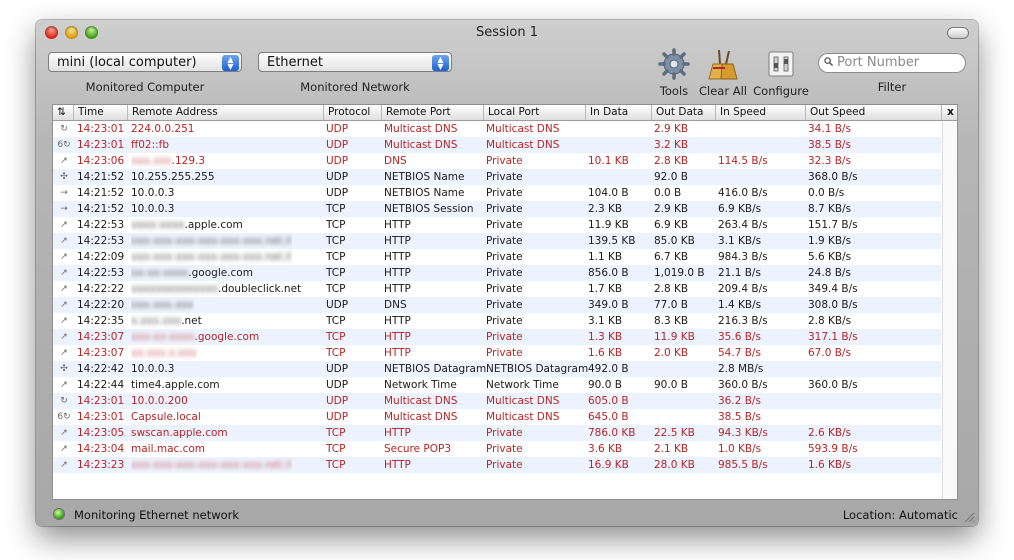  I want to click on network-select: Ethernet ▲ ▼, so click(355, 62).